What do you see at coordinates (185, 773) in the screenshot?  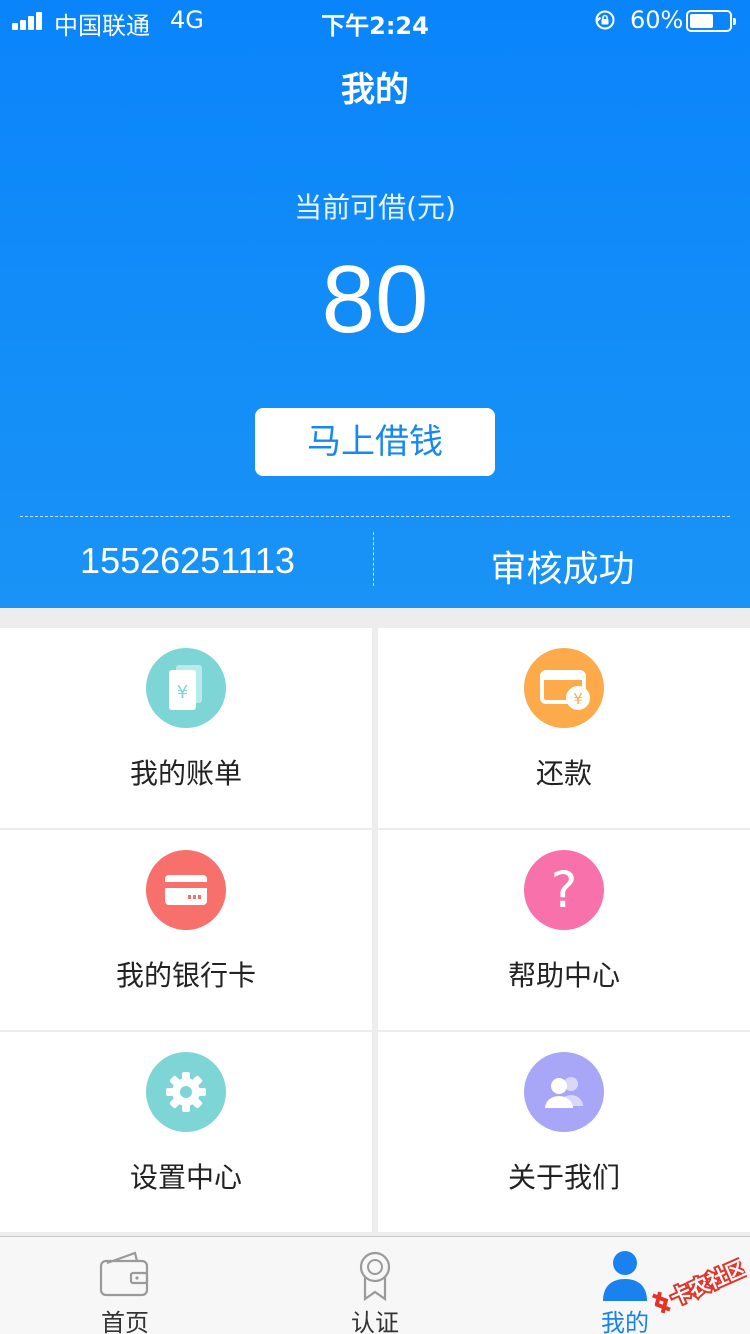 I see `menu-item-label: 我的账单` at bounding box center [185, 773].